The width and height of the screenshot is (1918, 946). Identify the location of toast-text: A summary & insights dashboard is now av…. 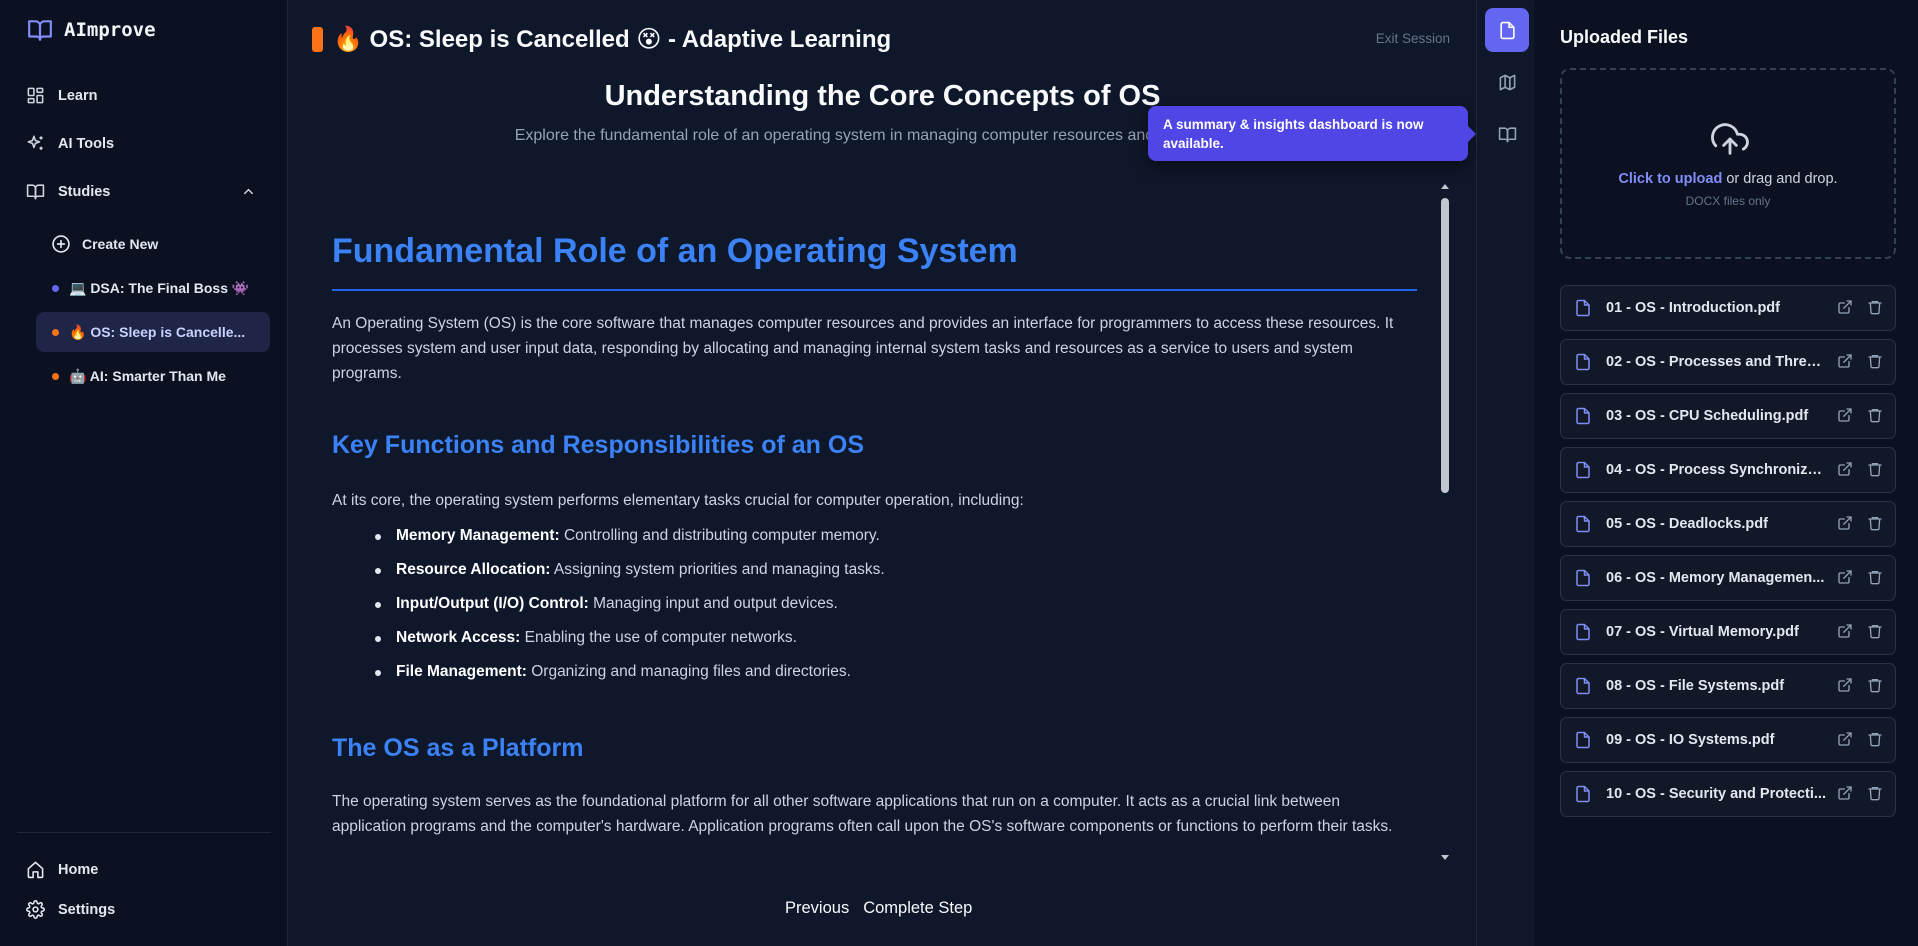
(1293, 134).